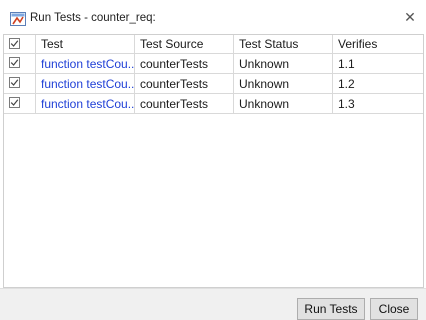  I want to click on dialog-footer: Run Tests Close, so click(213, 304).